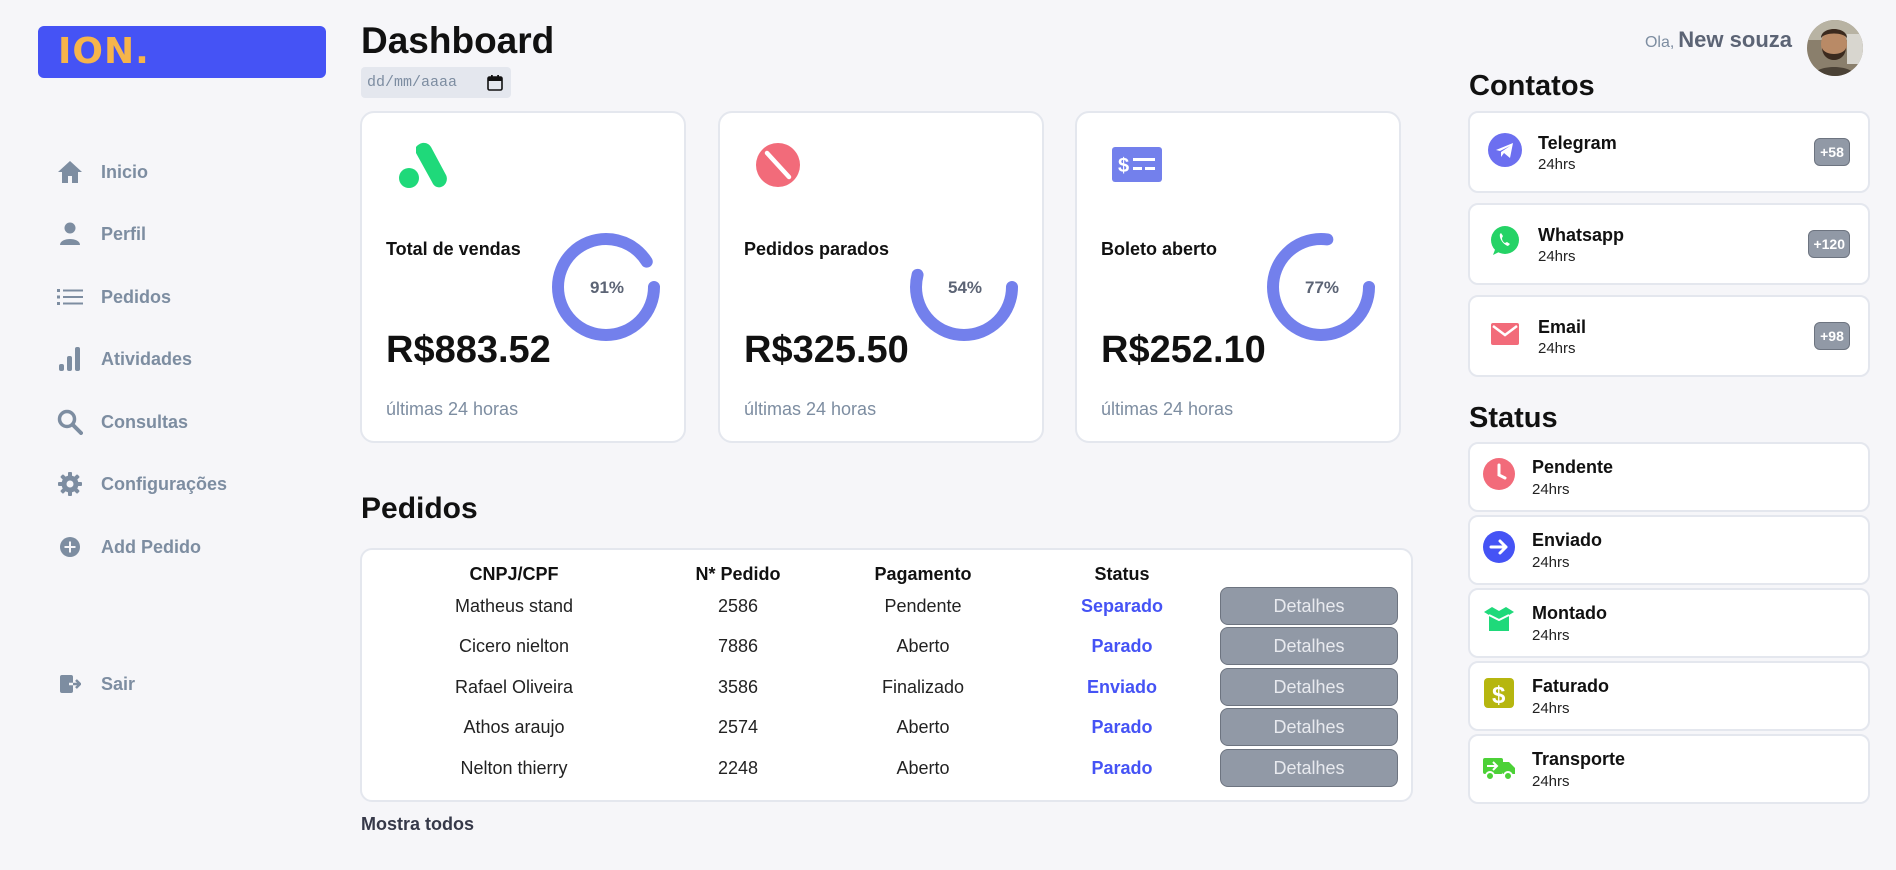 The image size is (1896, 870). Describe the element at coordinates (1122, 574) in the screenshot. I see `column-header: Status` at that location.